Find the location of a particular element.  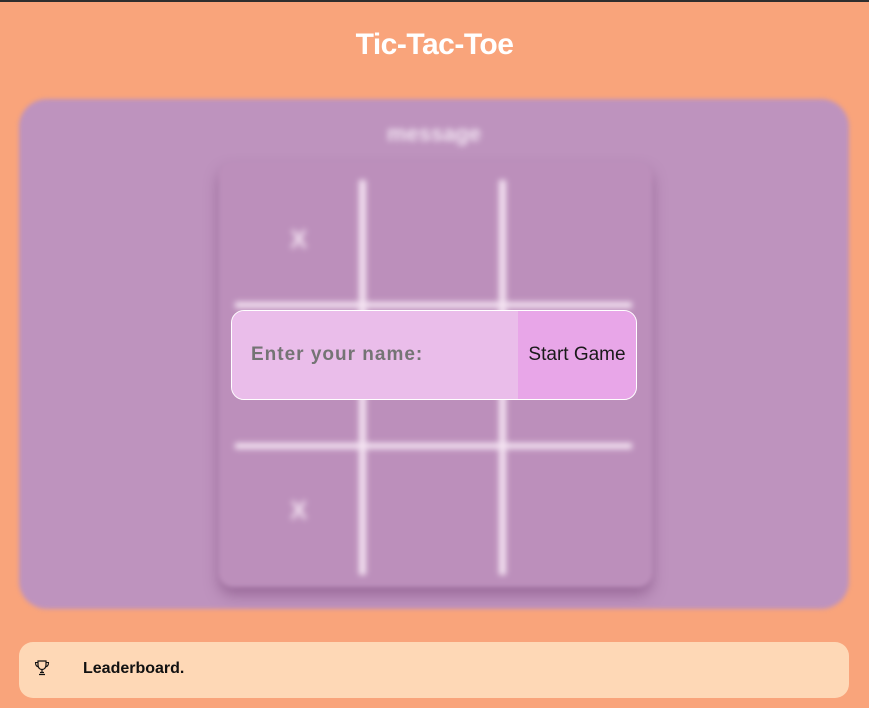

player-name-input is located at coordinates (375, 355).